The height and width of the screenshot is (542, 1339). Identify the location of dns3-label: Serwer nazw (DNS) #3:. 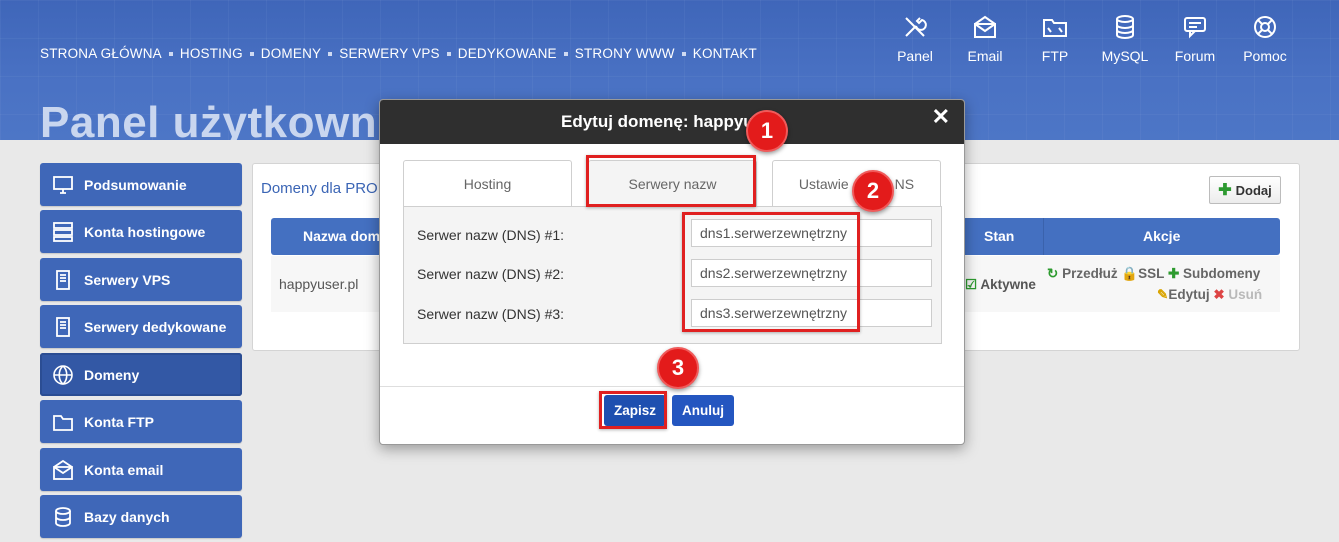
(491, 314).